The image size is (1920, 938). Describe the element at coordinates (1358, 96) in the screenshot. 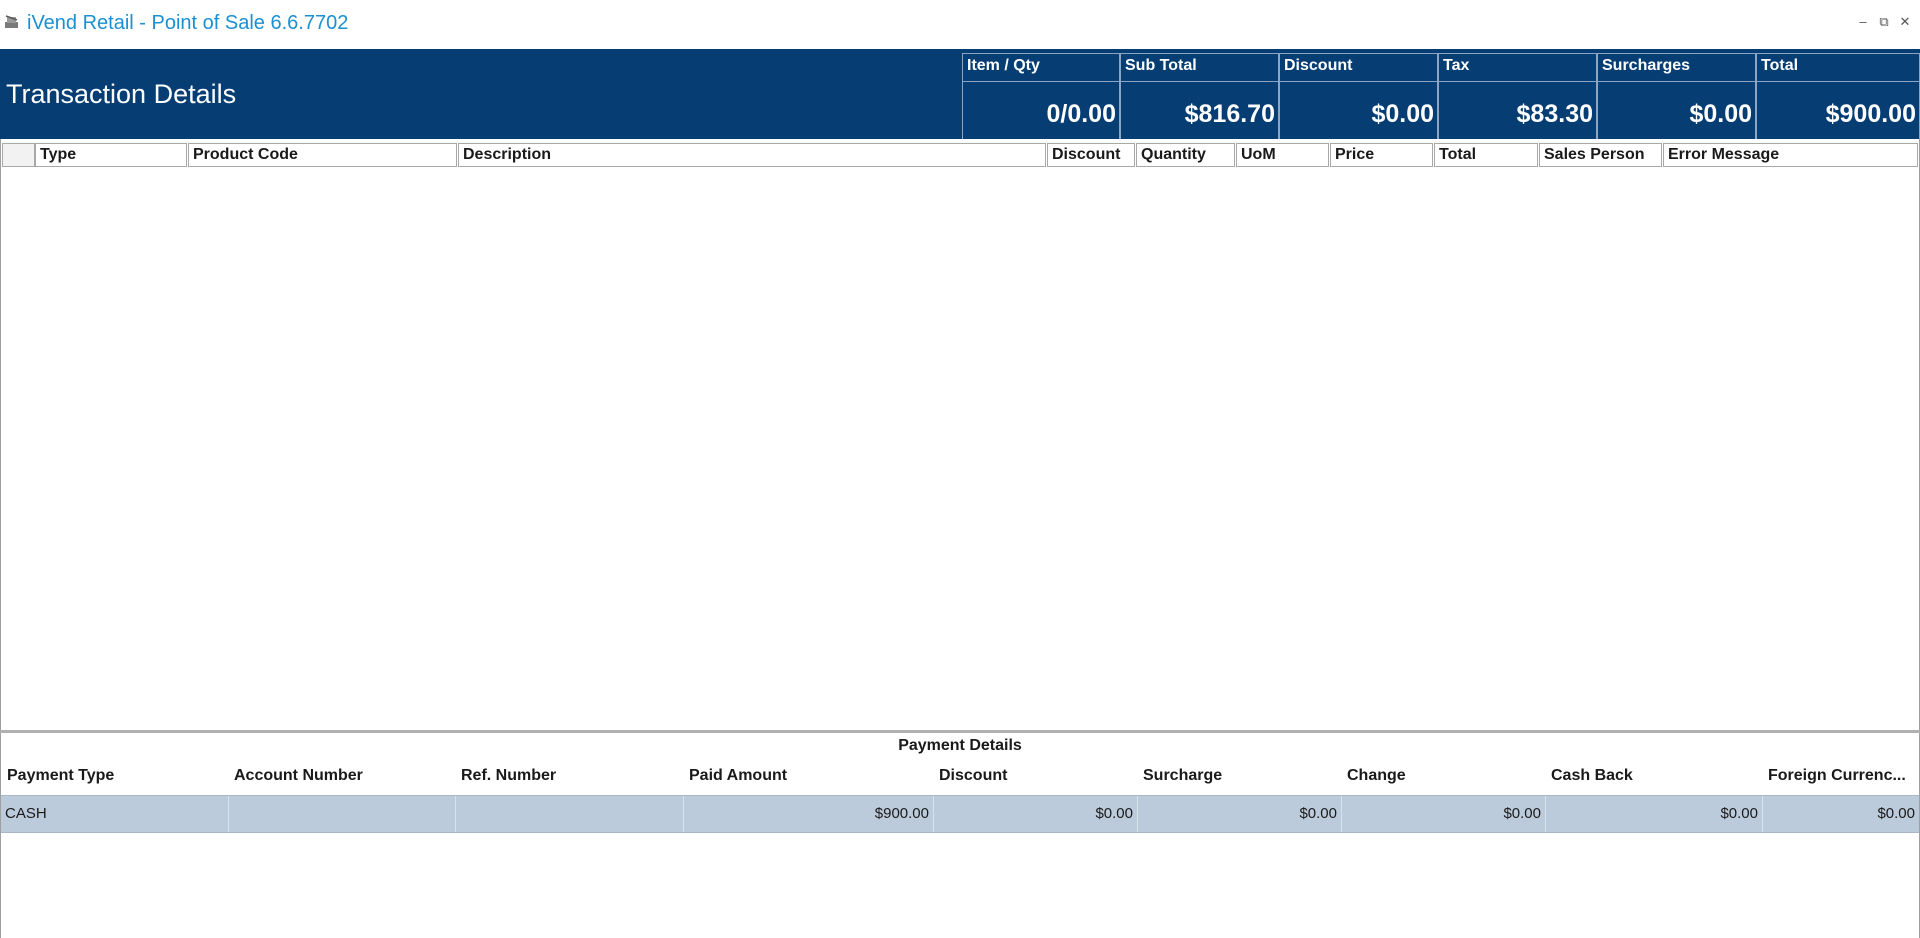

I see `summary-discount: Discount $0.00` at that location.